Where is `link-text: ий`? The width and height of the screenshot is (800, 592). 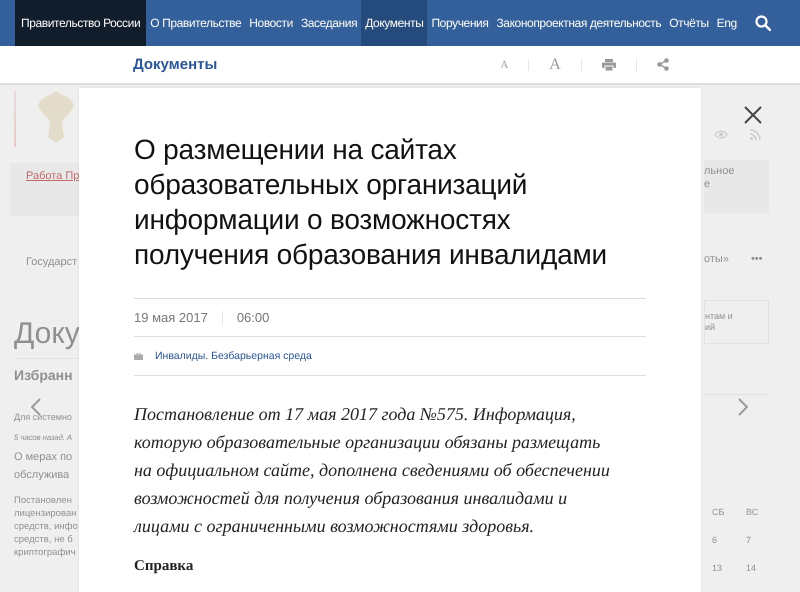
link-text: ий is located at coordinates (710, 327).